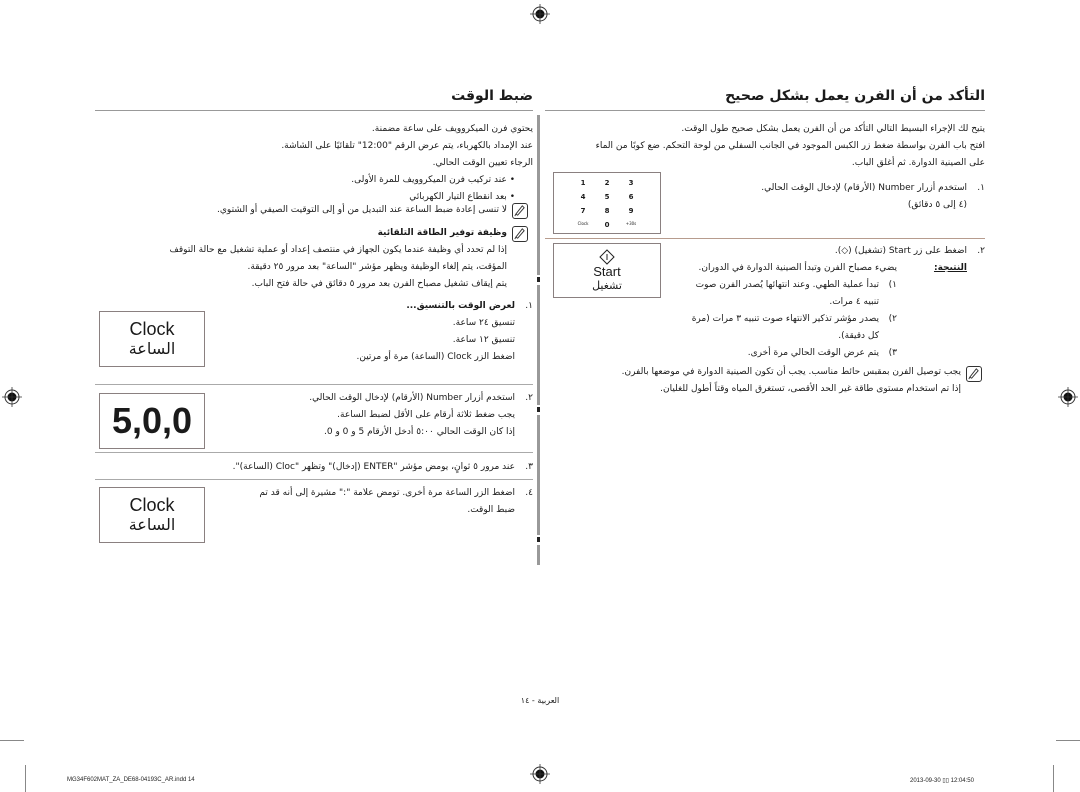 The height and width of the screenshot is (792, 1080). What do you see at coordinates (433, 180) in the screenshot?
I see `bullet-item: • عند تركيب فرن الميكروويف للمرة الأولى.` at bounding box center [433, 180].